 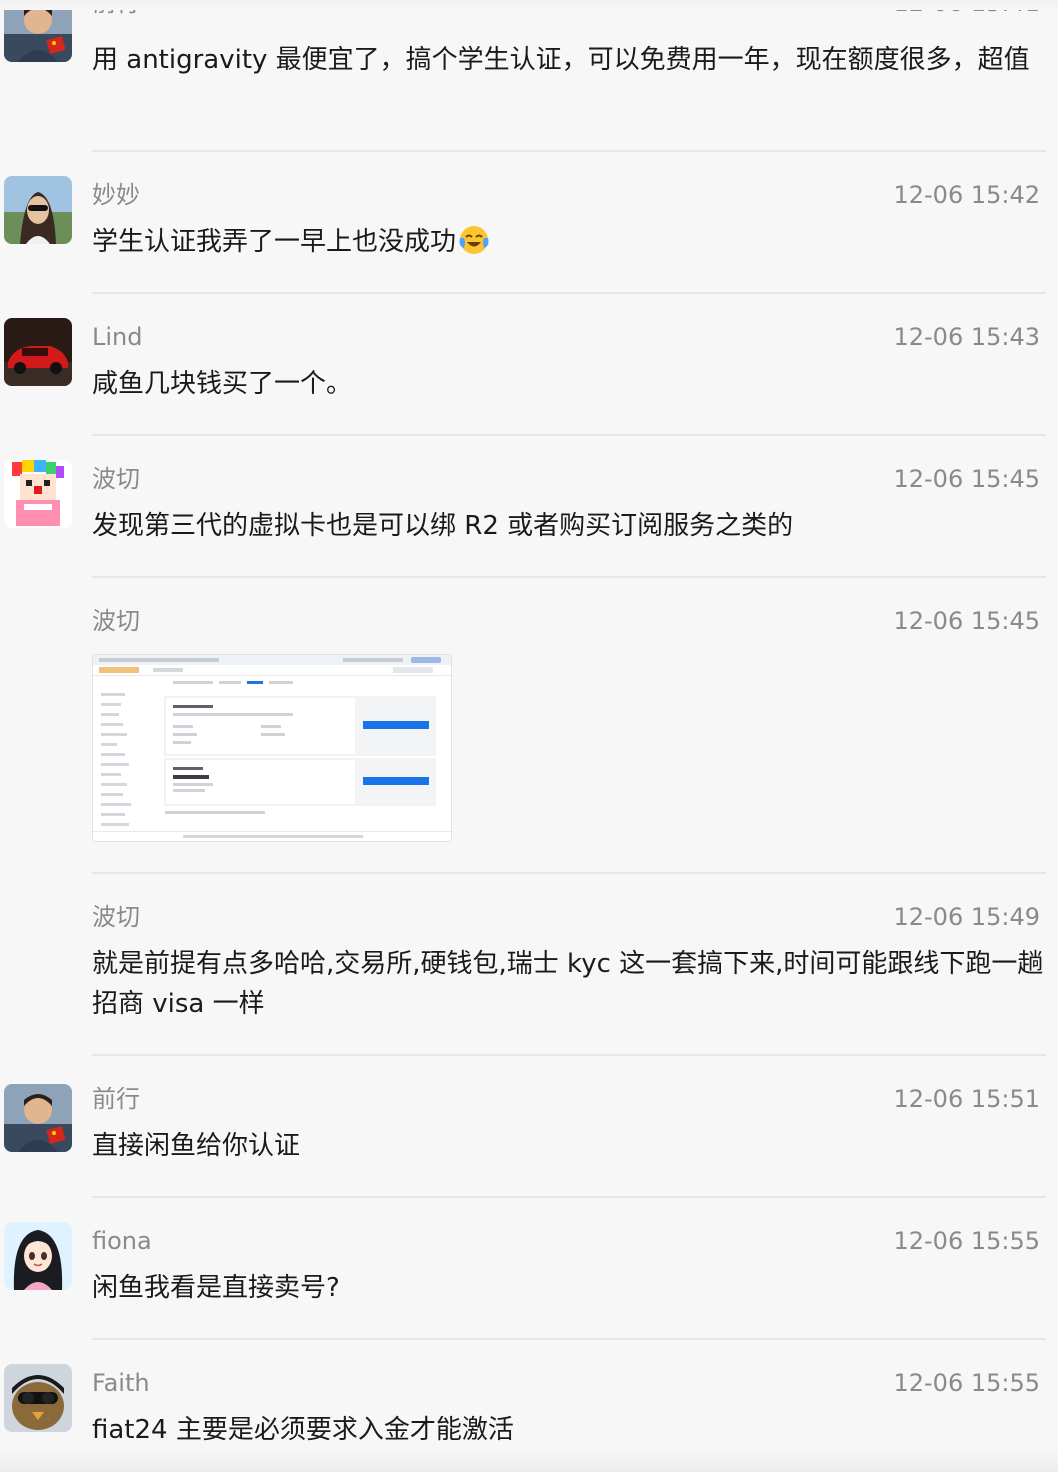 I want to click on message-item: 前行 12-06 15:51 直接闲鱼给你认证, so click(x=529, y=1138).